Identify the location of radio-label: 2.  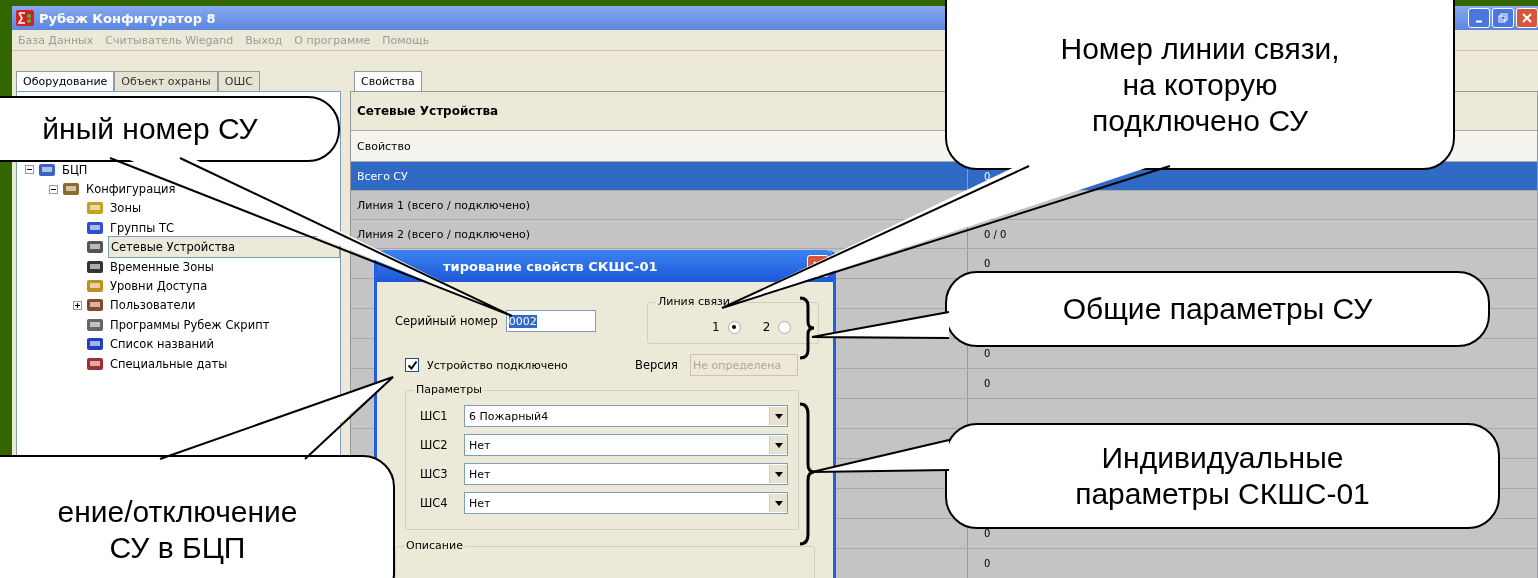
(766, 327).